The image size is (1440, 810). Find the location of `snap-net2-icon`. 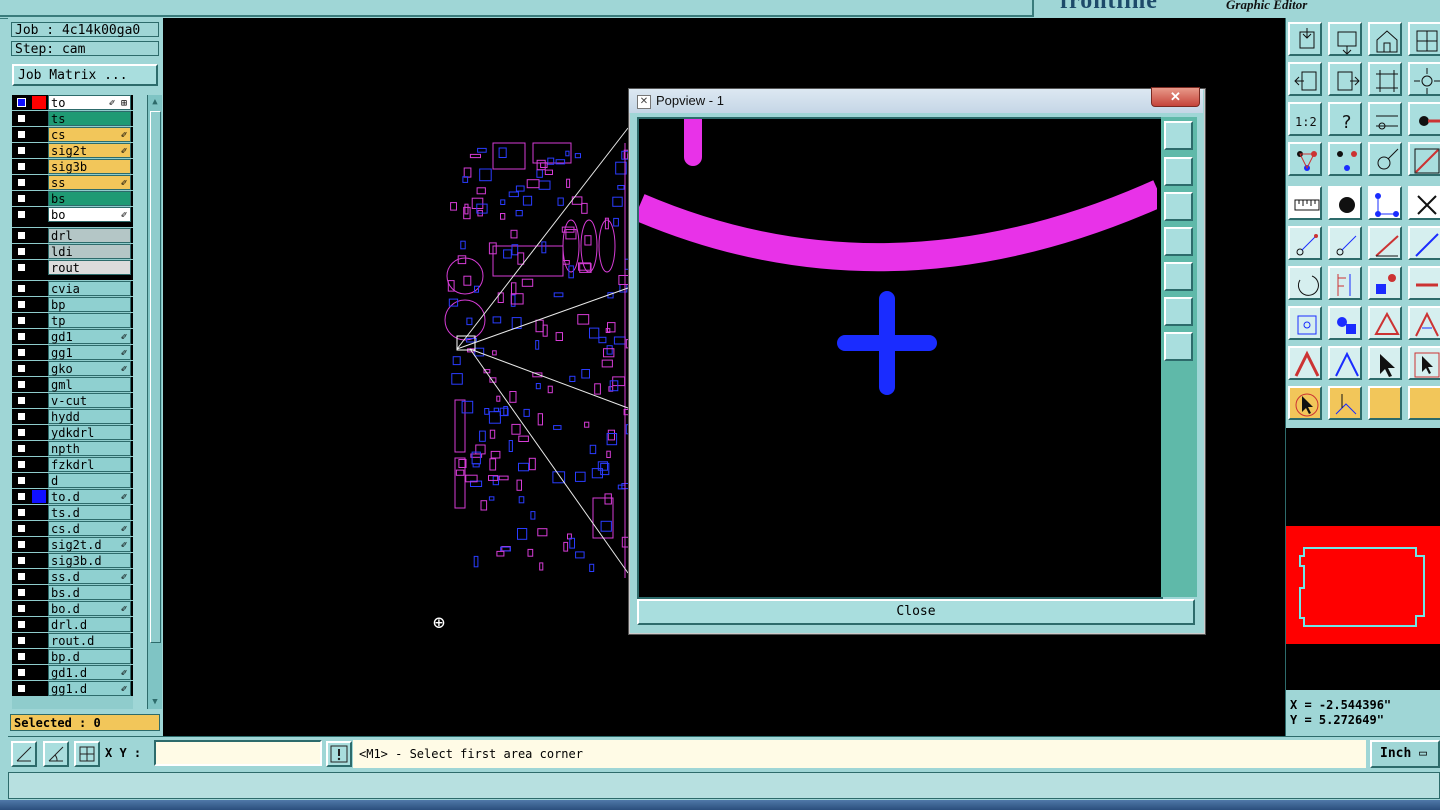

snap-net2-icon is located at coordinates (1424, 159).